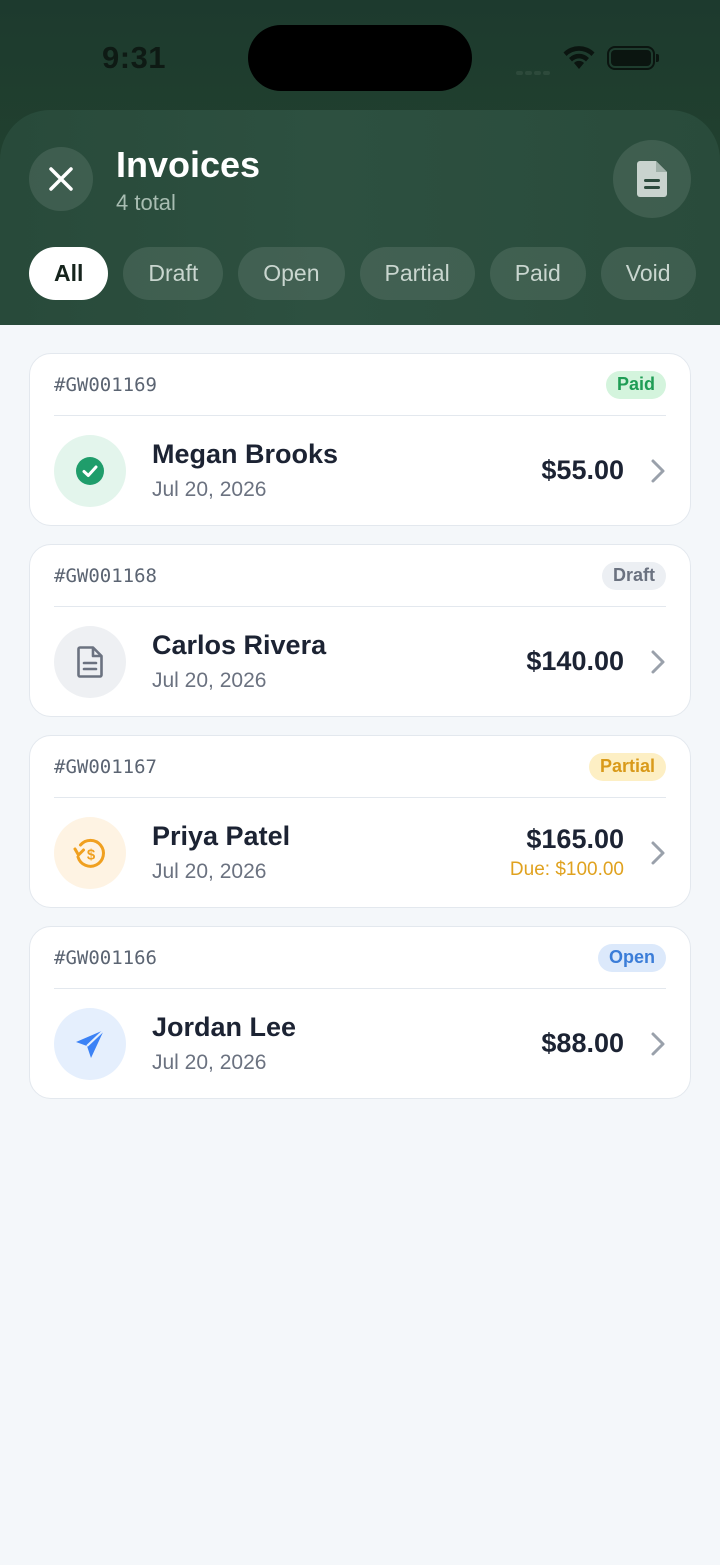 The width and height of the screenshot is (720, 1565). I want to click on check-circle-icon, so click(90, 471).